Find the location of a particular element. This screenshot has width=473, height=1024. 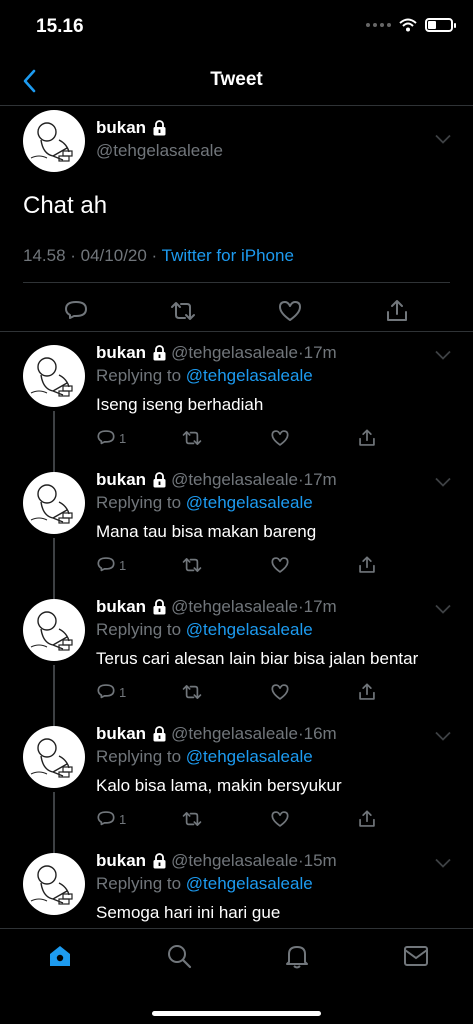

search-icon is located at coordinates (180, 957).